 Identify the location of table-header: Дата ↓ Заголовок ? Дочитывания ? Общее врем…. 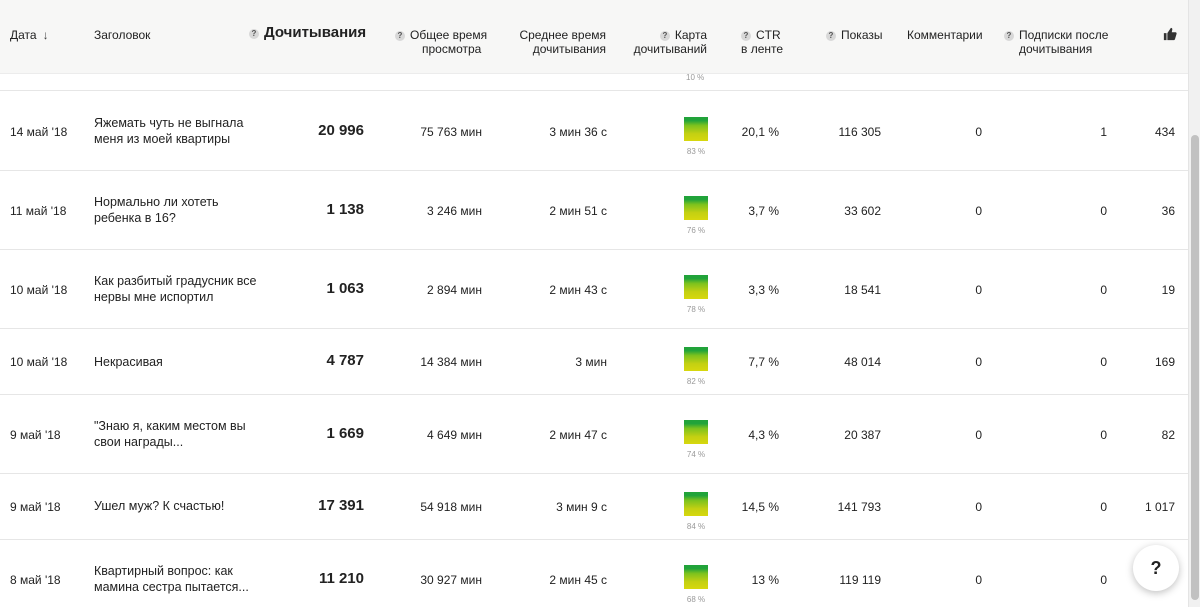
(594, 37).